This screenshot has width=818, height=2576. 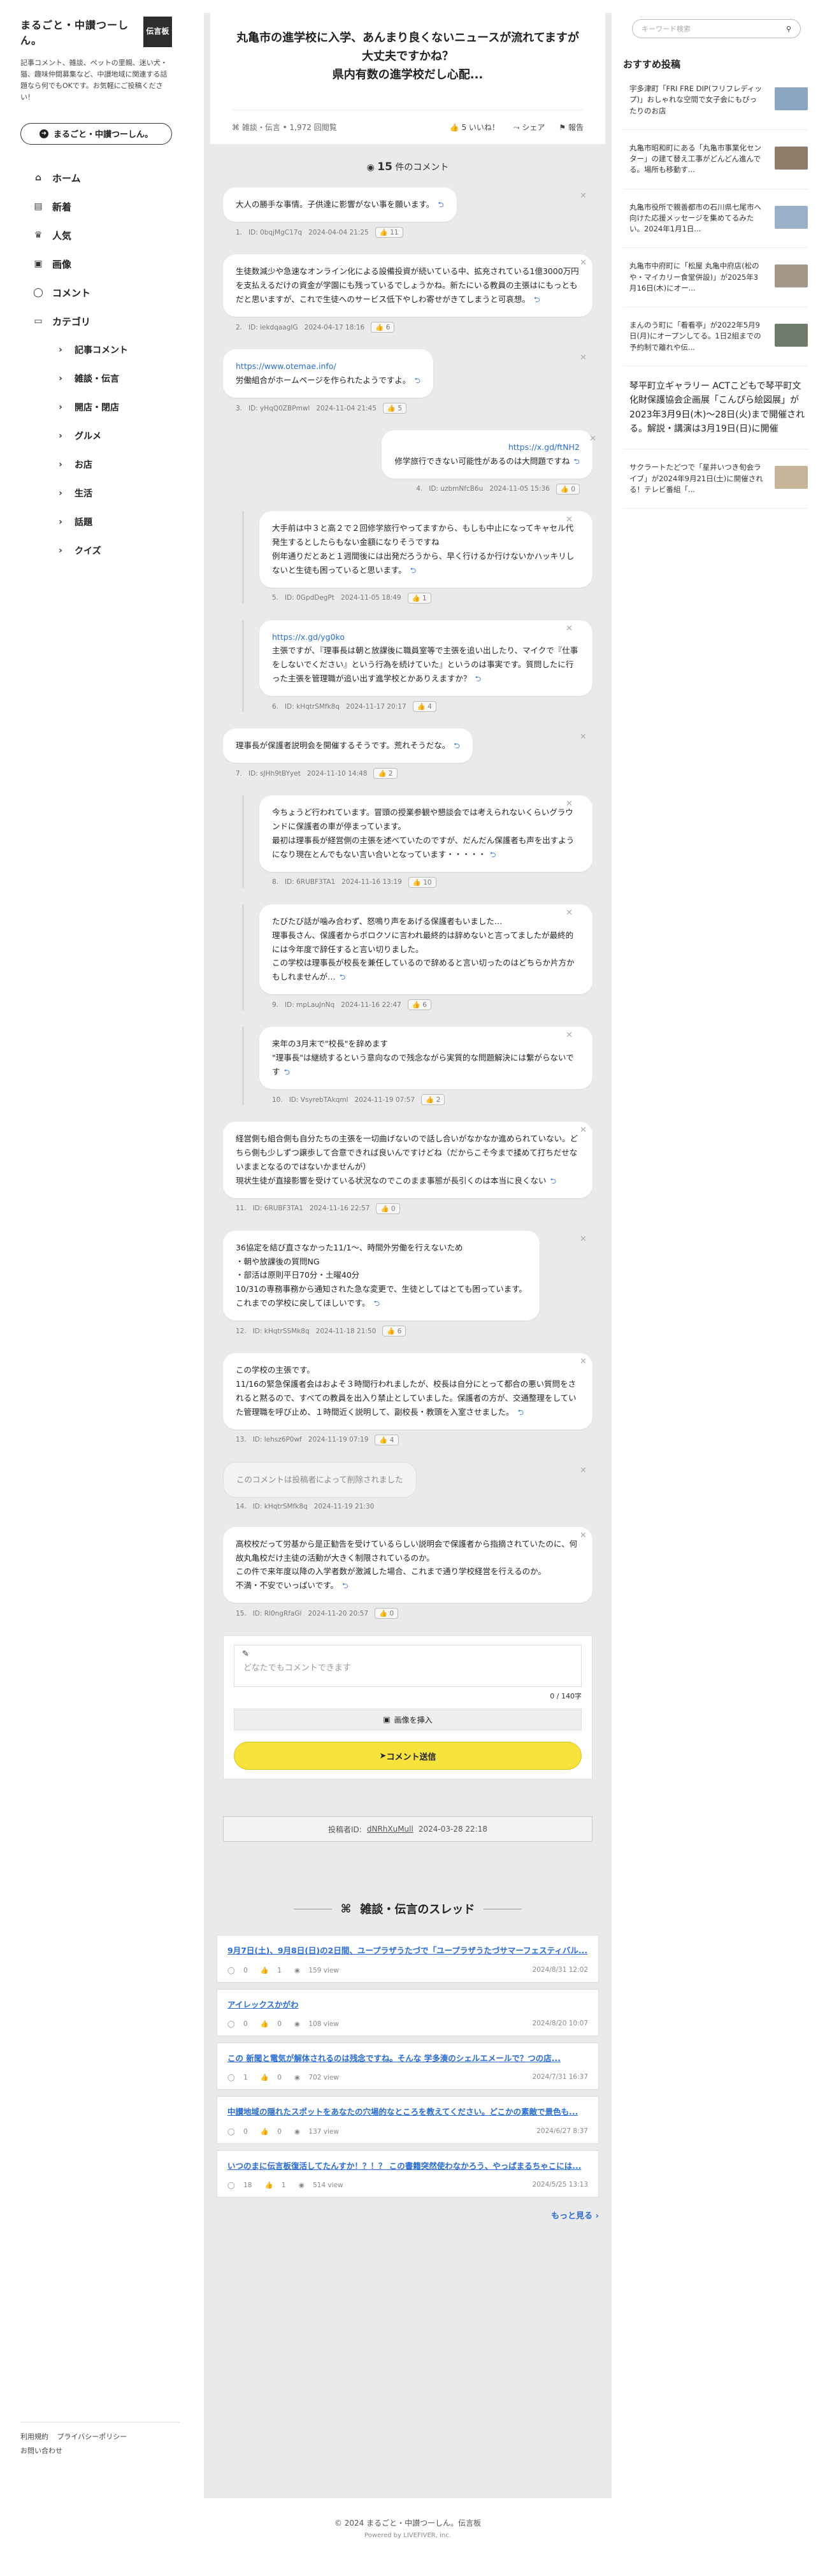 What do you see at coordinates (318, 1100) in the screenshot?
I see `comment-id: ID: VsyrebTAkqml` at bounding box center [318, 1100].